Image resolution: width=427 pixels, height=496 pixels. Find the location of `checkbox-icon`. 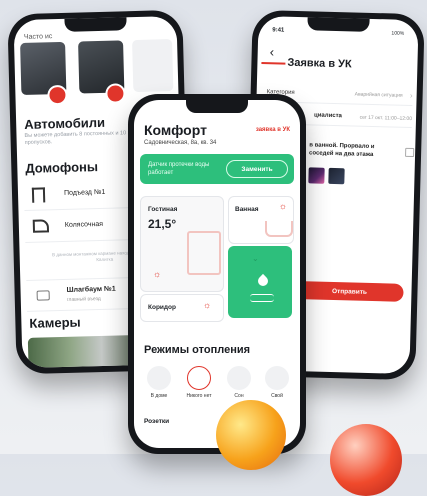

checkbox-icon is located at coordinates (410, 152).